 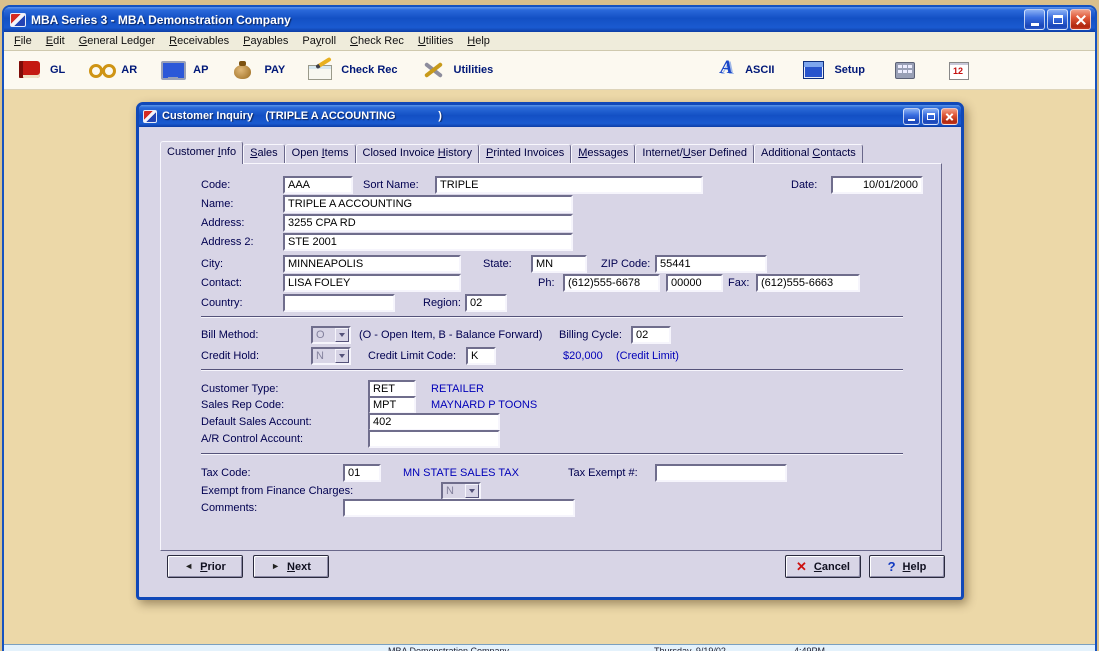 I want to click on region-label: Region:, so click(x=442, y=303).